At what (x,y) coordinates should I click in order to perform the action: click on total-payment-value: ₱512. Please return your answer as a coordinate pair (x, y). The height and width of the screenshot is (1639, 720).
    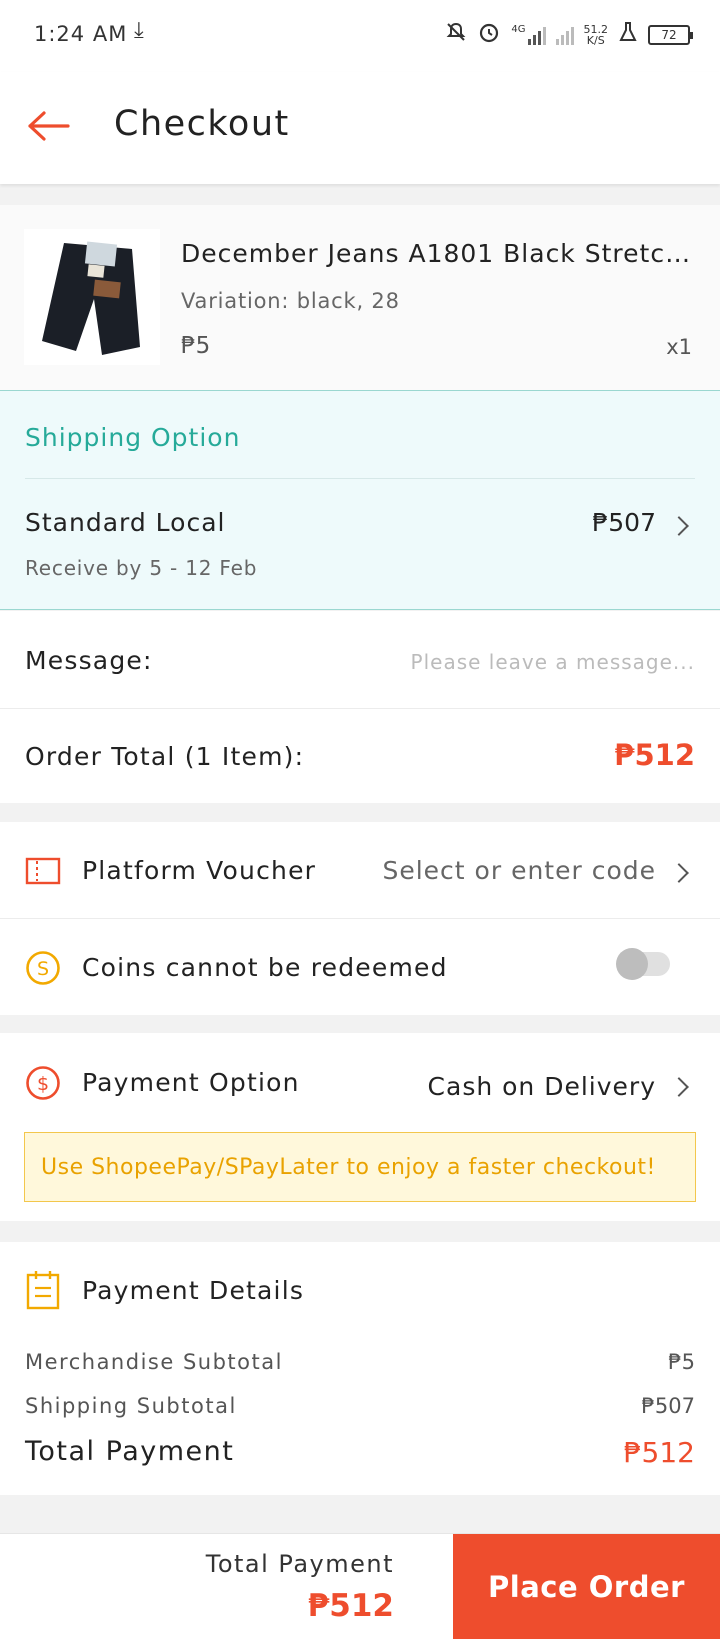
    Looking at the image, I should click on (659, 1452).